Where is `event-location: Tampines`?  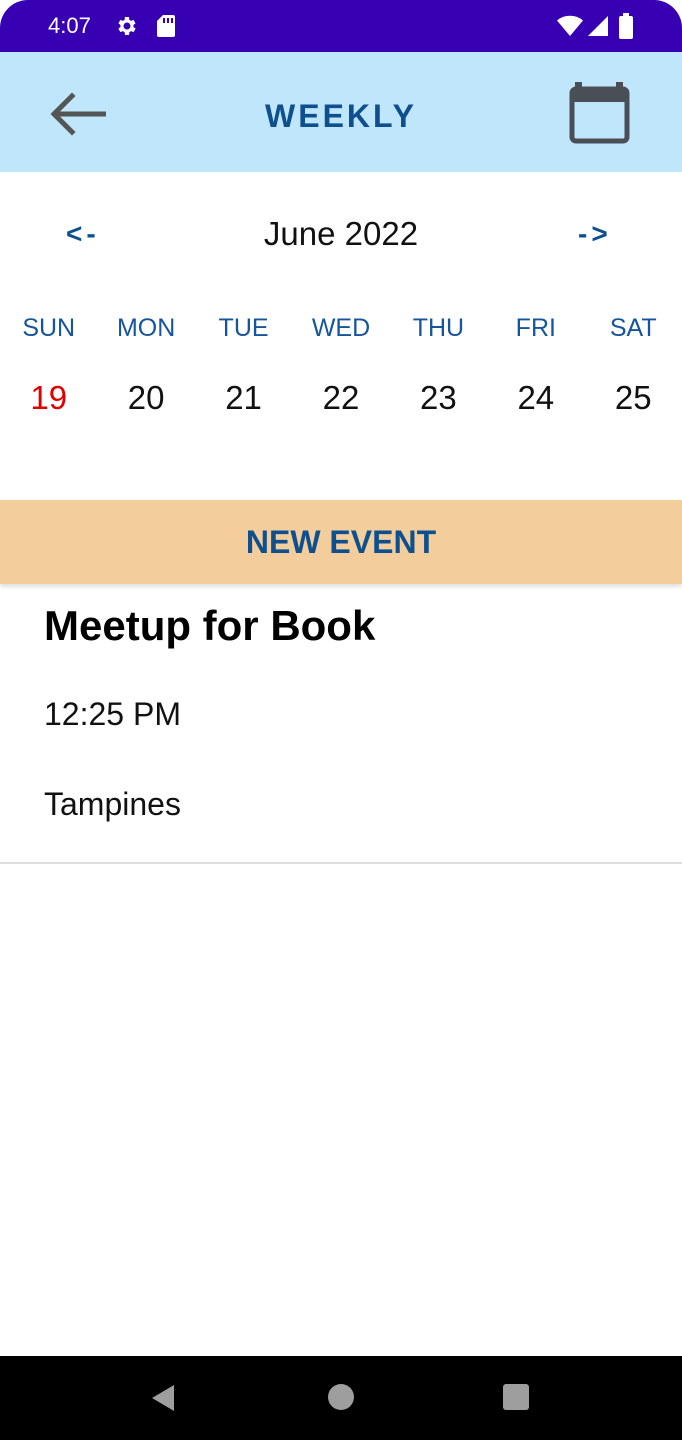 event-location: Tampines is located at coordinates (112, 804).